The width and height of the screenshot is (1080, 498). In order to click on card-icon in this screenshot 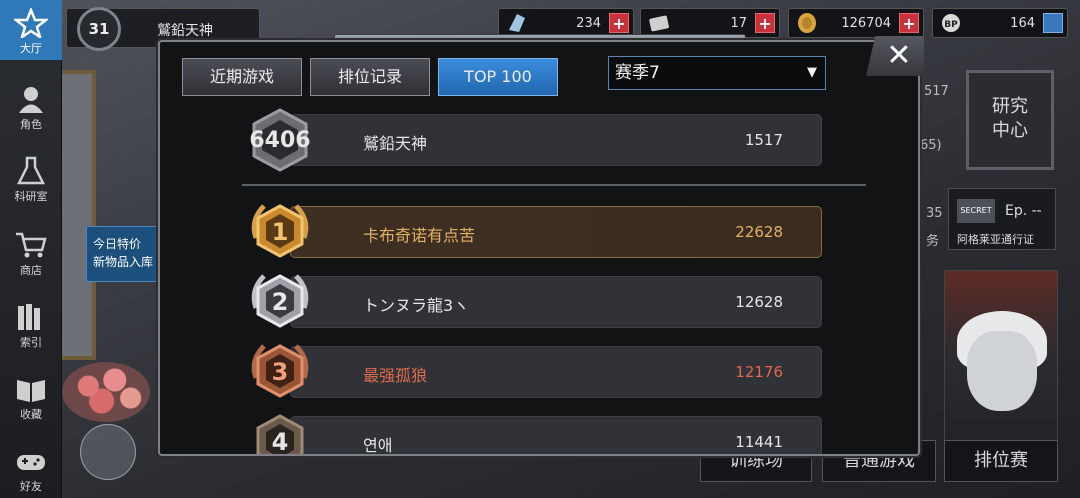, I will do `click(659, 23)`.